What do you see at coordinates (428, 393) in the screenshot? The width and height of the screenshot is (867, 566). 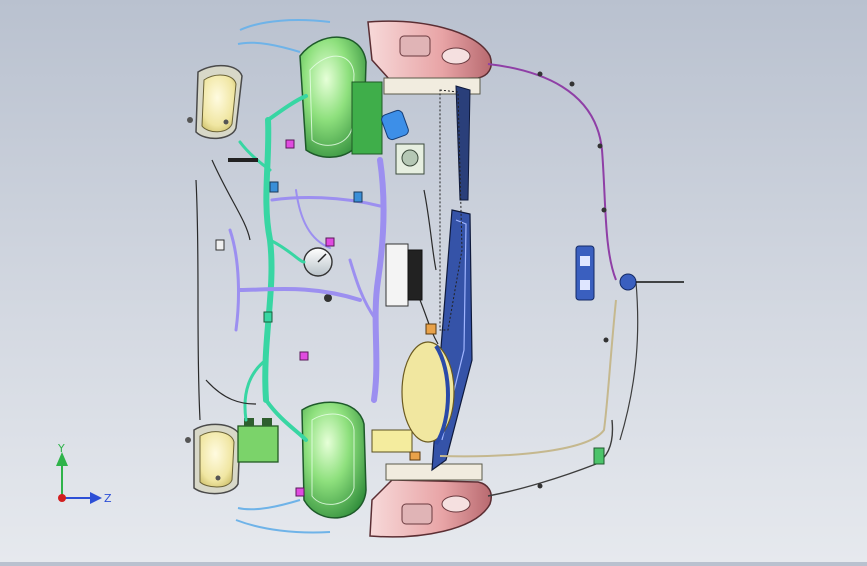 I see `reservoir` at bounding box center [428, 393].